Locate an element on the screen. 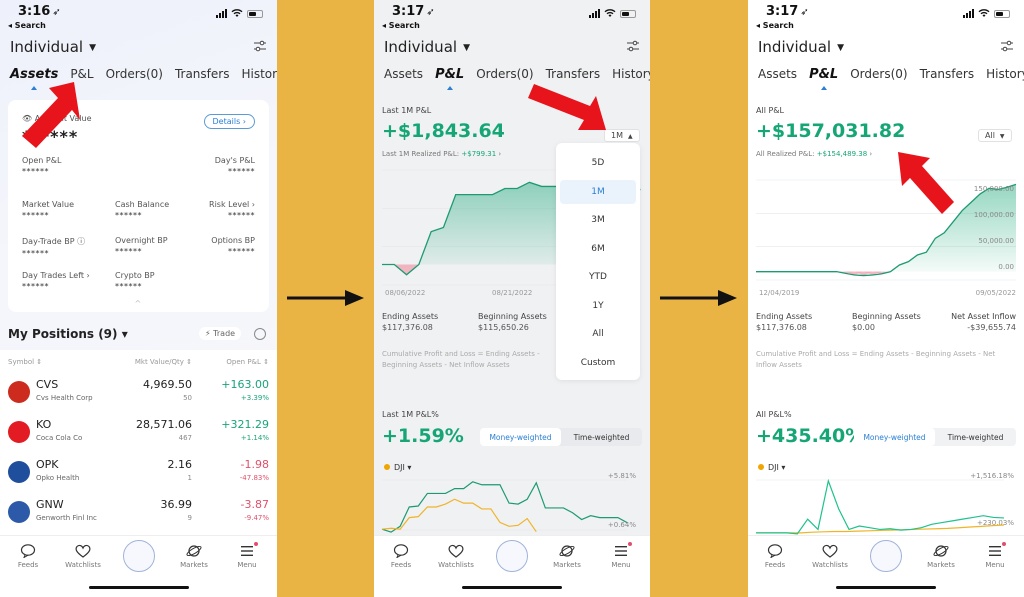  position-qty: 1 is located at coordinates (189, 478).